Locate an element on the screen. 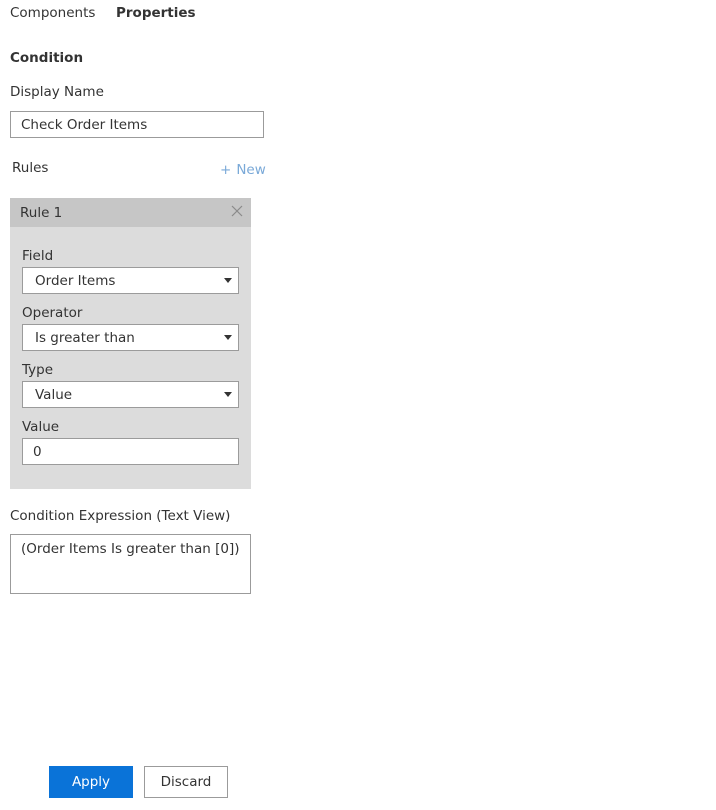 The width and height of the screenshot is (716, 810). rule-card-header: Rule 1 is located at coordinates (130, 212).